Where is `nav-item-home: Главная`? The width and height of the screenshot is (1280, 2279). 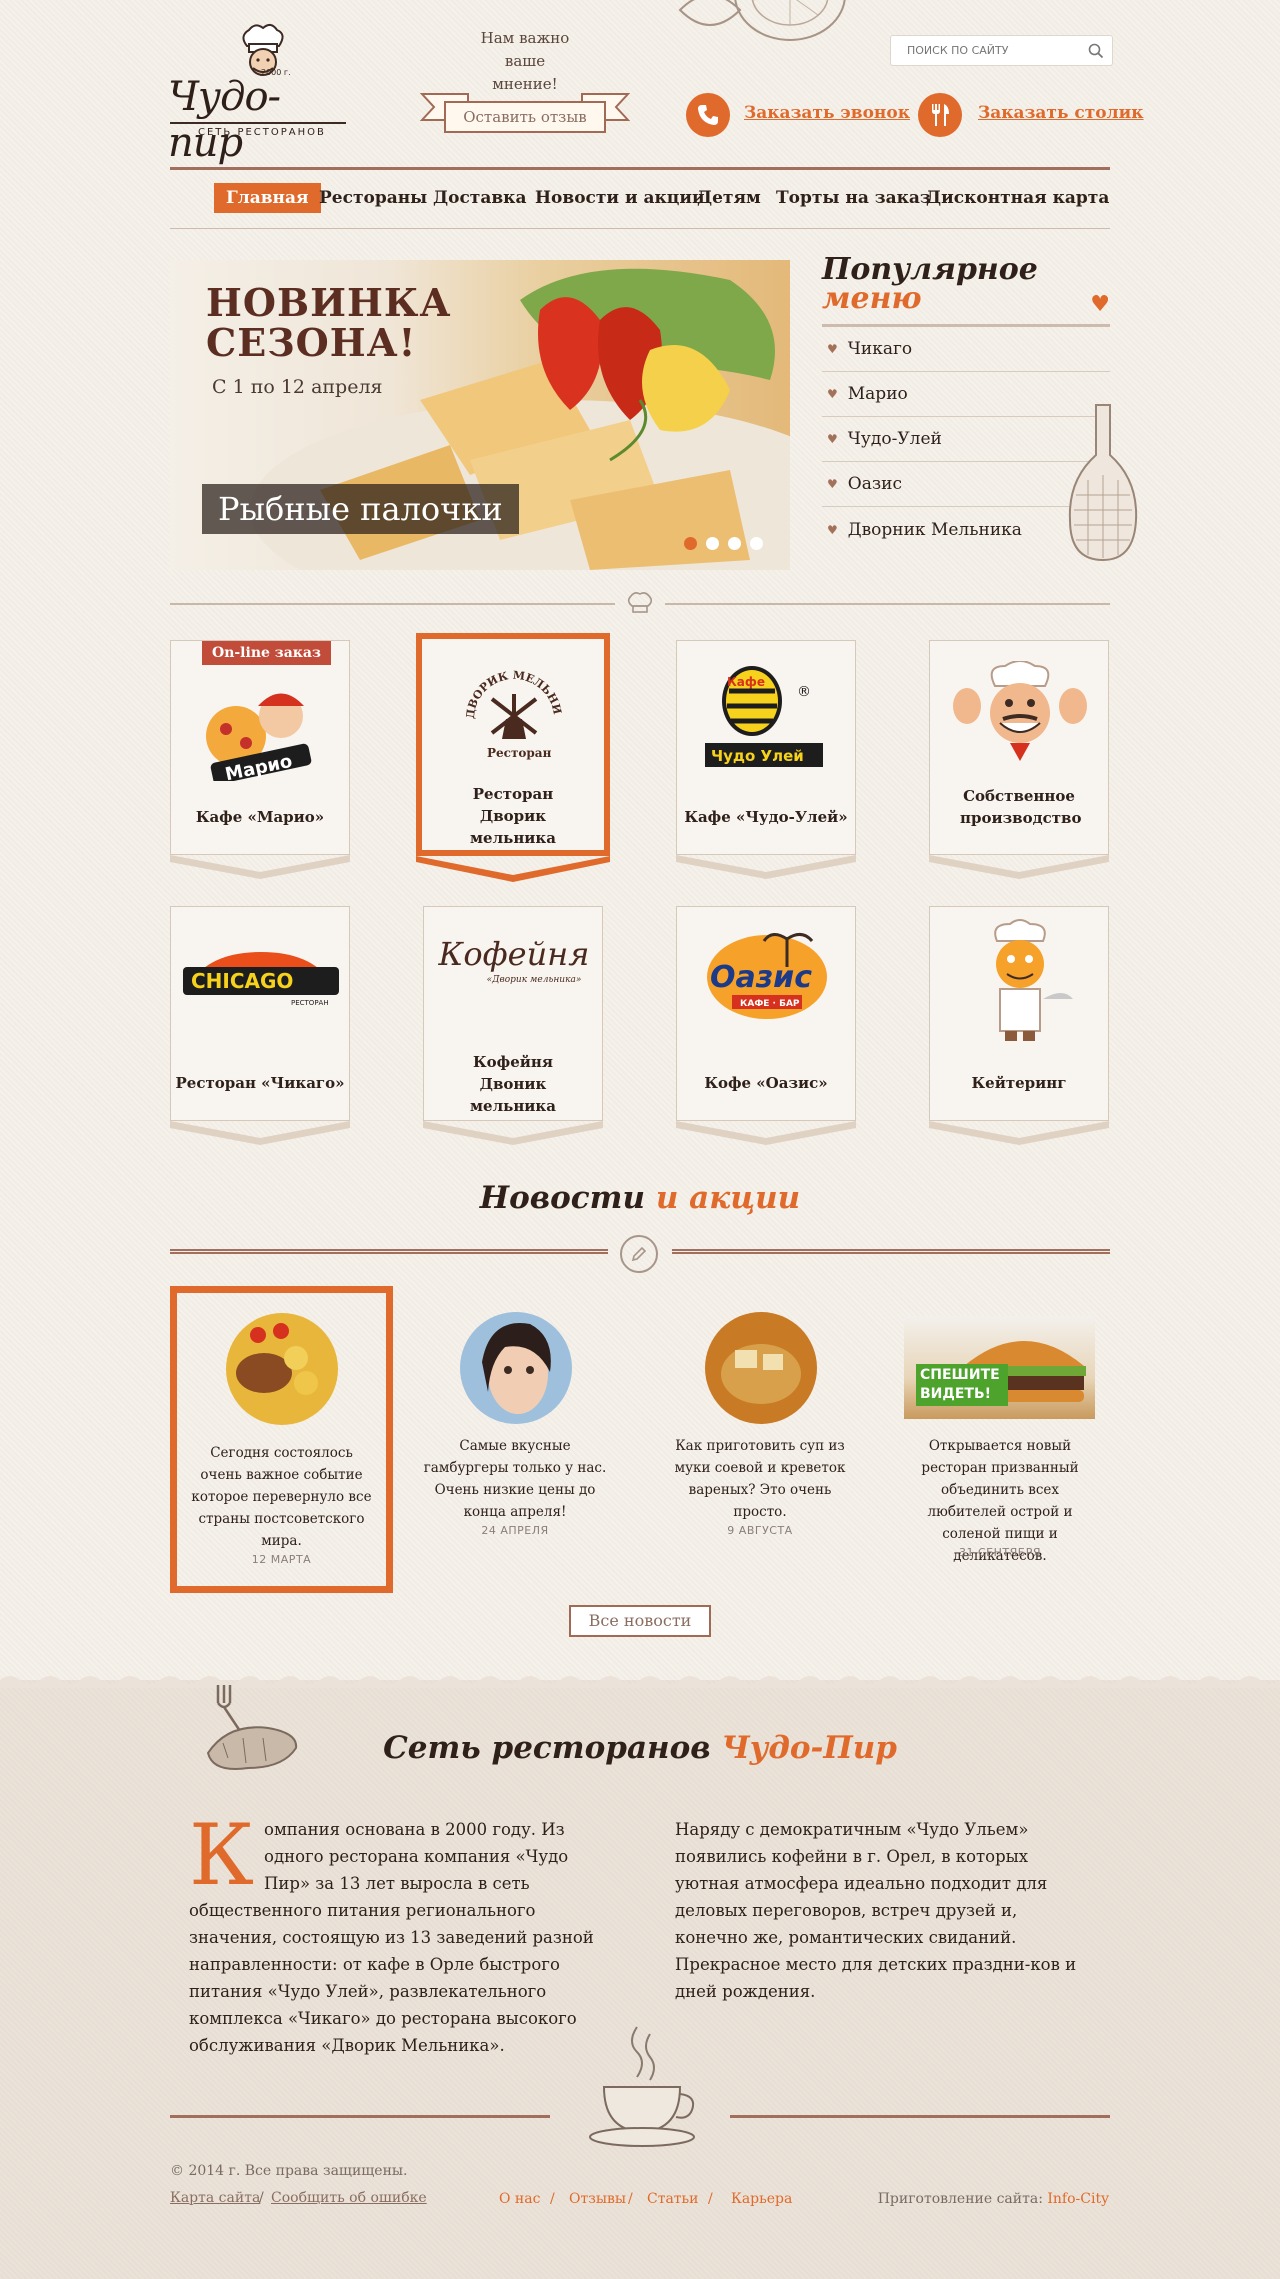 nav-item-home: Главная is located at coordinates (267, 198).